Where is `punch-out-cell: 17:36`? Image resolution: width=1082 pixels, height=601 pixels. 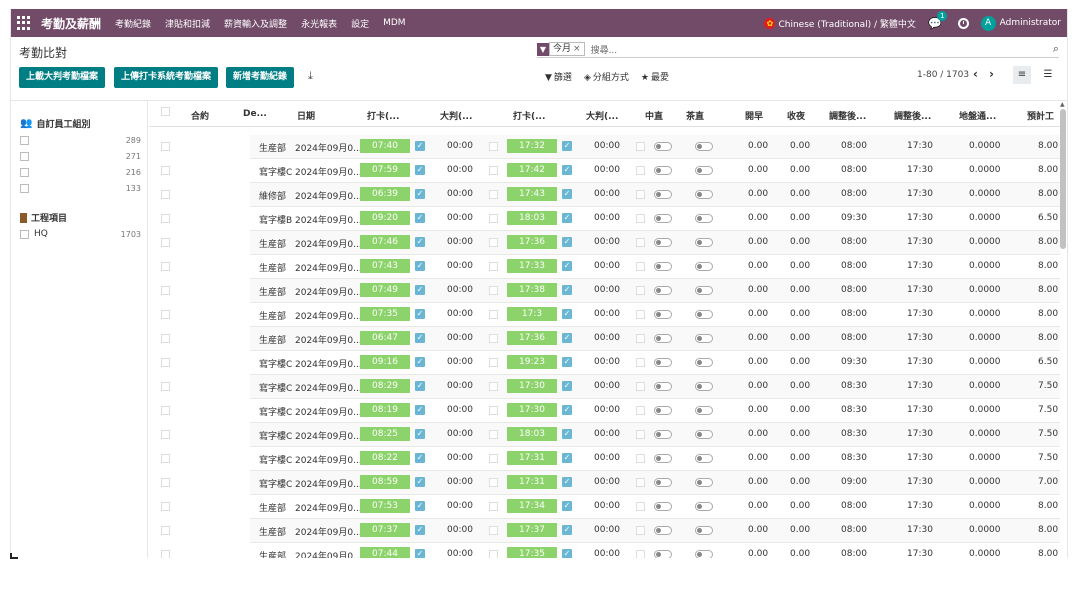
punch-out-cell: 17:36 is located at coordinates (532, 338).